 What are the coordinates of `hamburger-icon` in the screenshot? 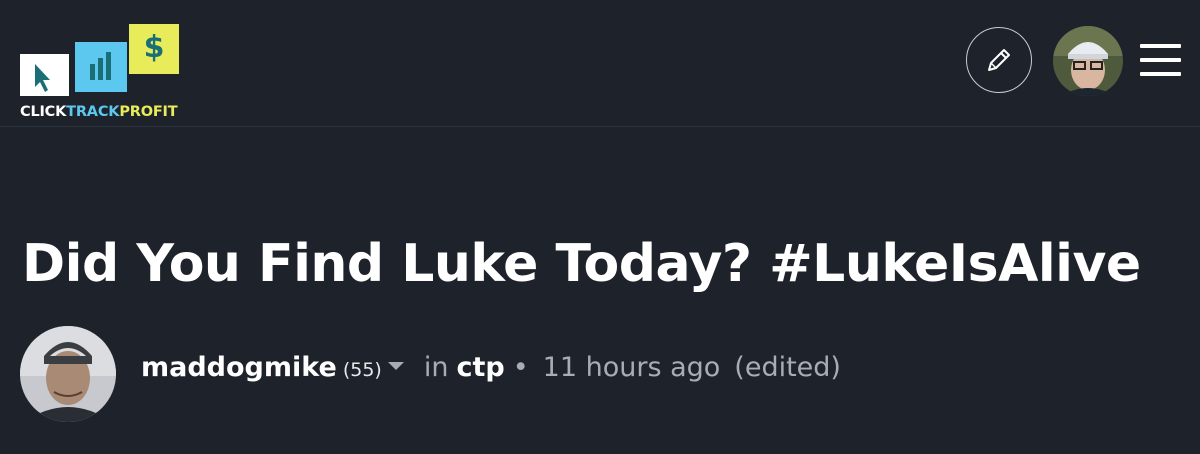 It's located at (1160, 46).